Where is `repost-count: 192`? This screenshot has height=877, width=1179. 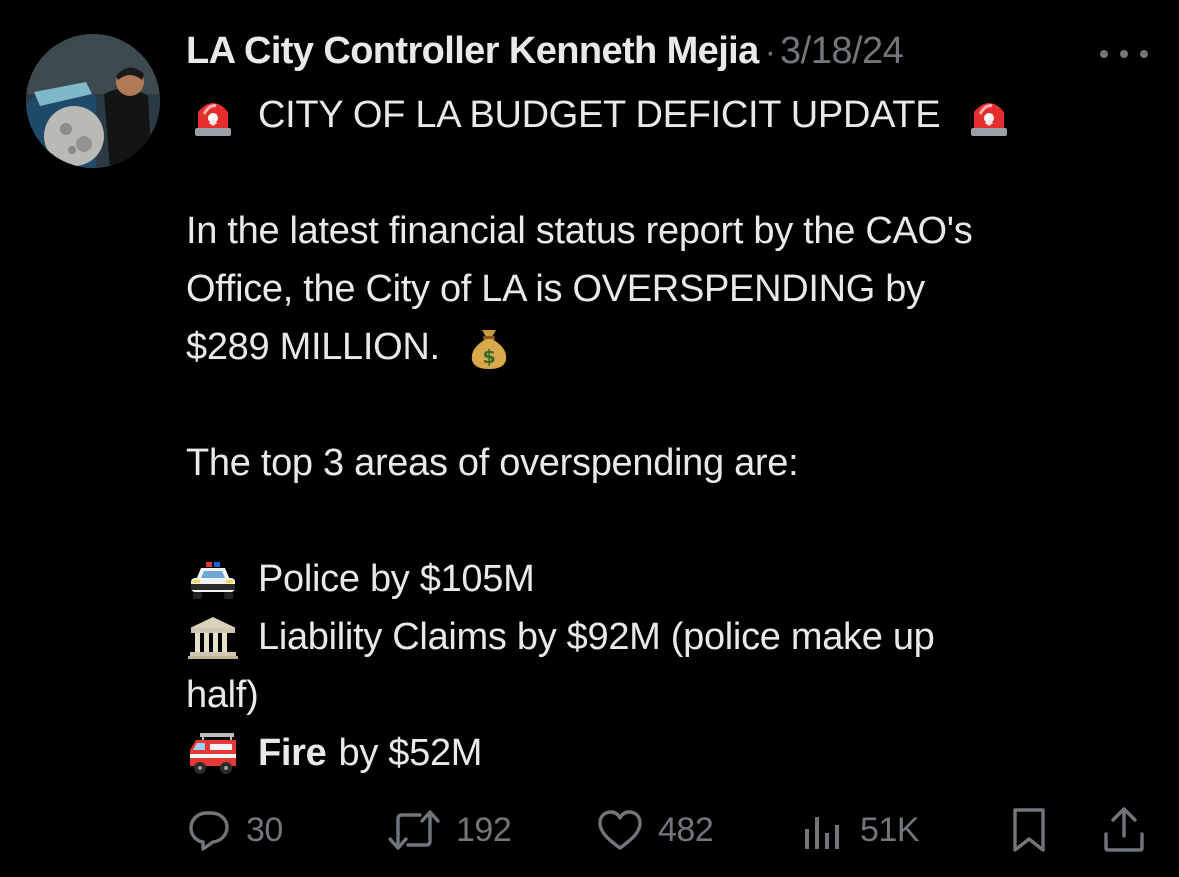 repost-count: 192 is located at coordinates (484, 829).